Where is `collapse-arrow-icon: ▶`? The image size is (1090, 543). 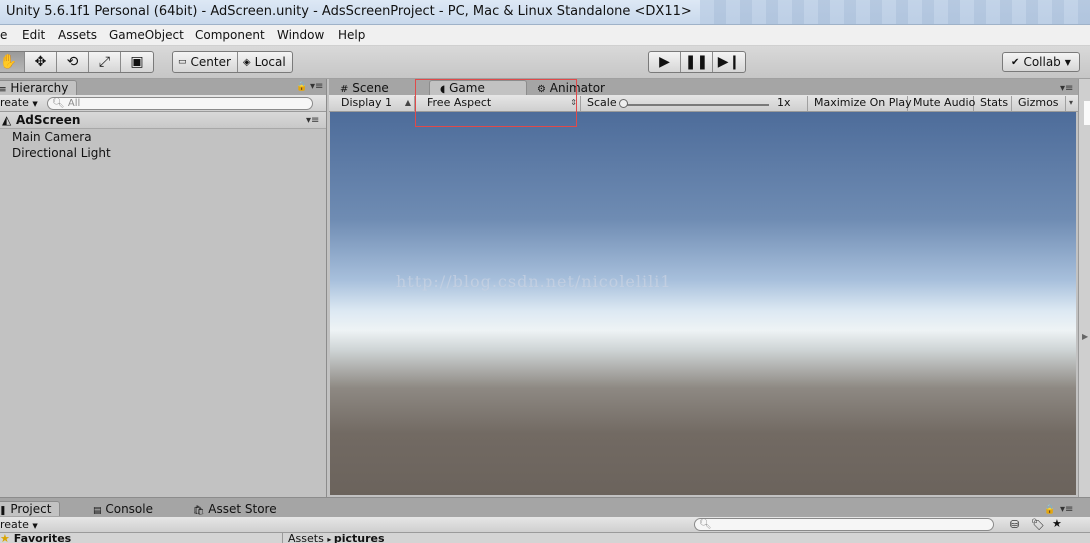 collapse-arrow-icon: ▶ is located at coordinates (1085, 336).